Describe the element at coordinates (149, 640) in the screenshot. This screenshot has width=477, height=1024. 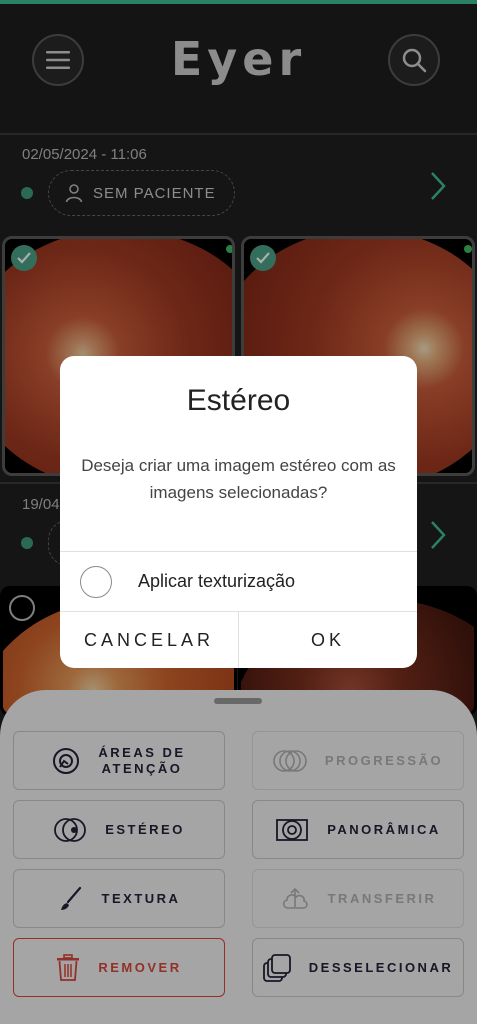
I see `cancel-button: CANCELAR` at that location.